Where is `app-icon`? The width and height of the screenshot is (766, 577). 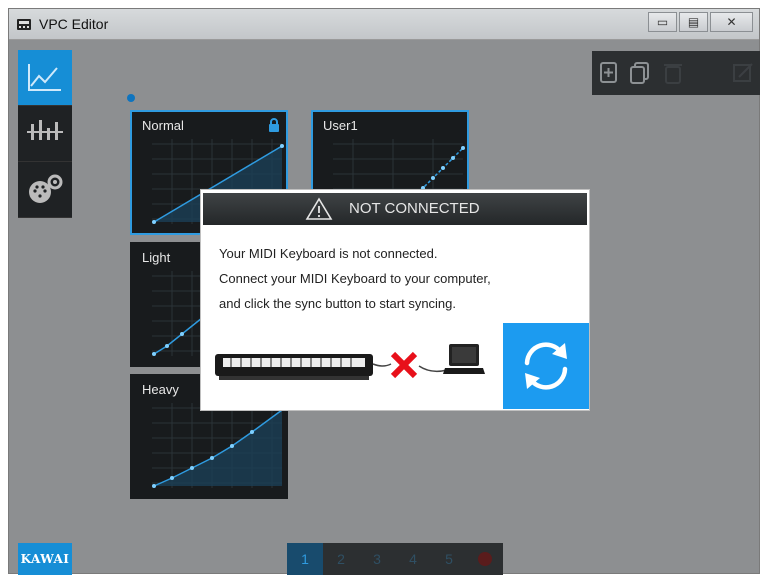
app-icon is located at coordinates (24, 24).